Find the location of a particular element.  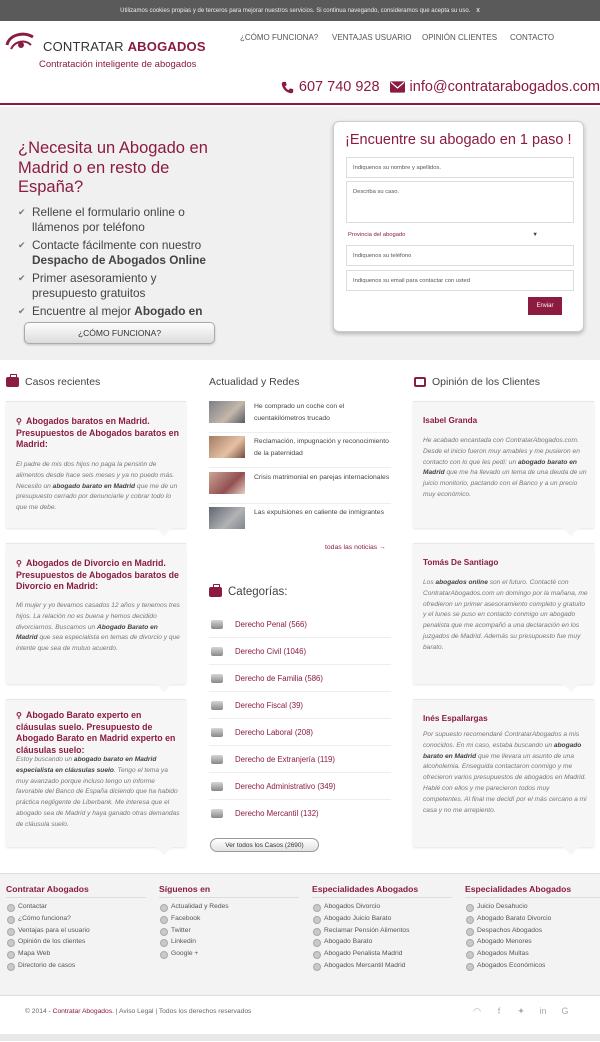

category-item: Derecho Mercantil (132) is located at coordinates (300, 813).